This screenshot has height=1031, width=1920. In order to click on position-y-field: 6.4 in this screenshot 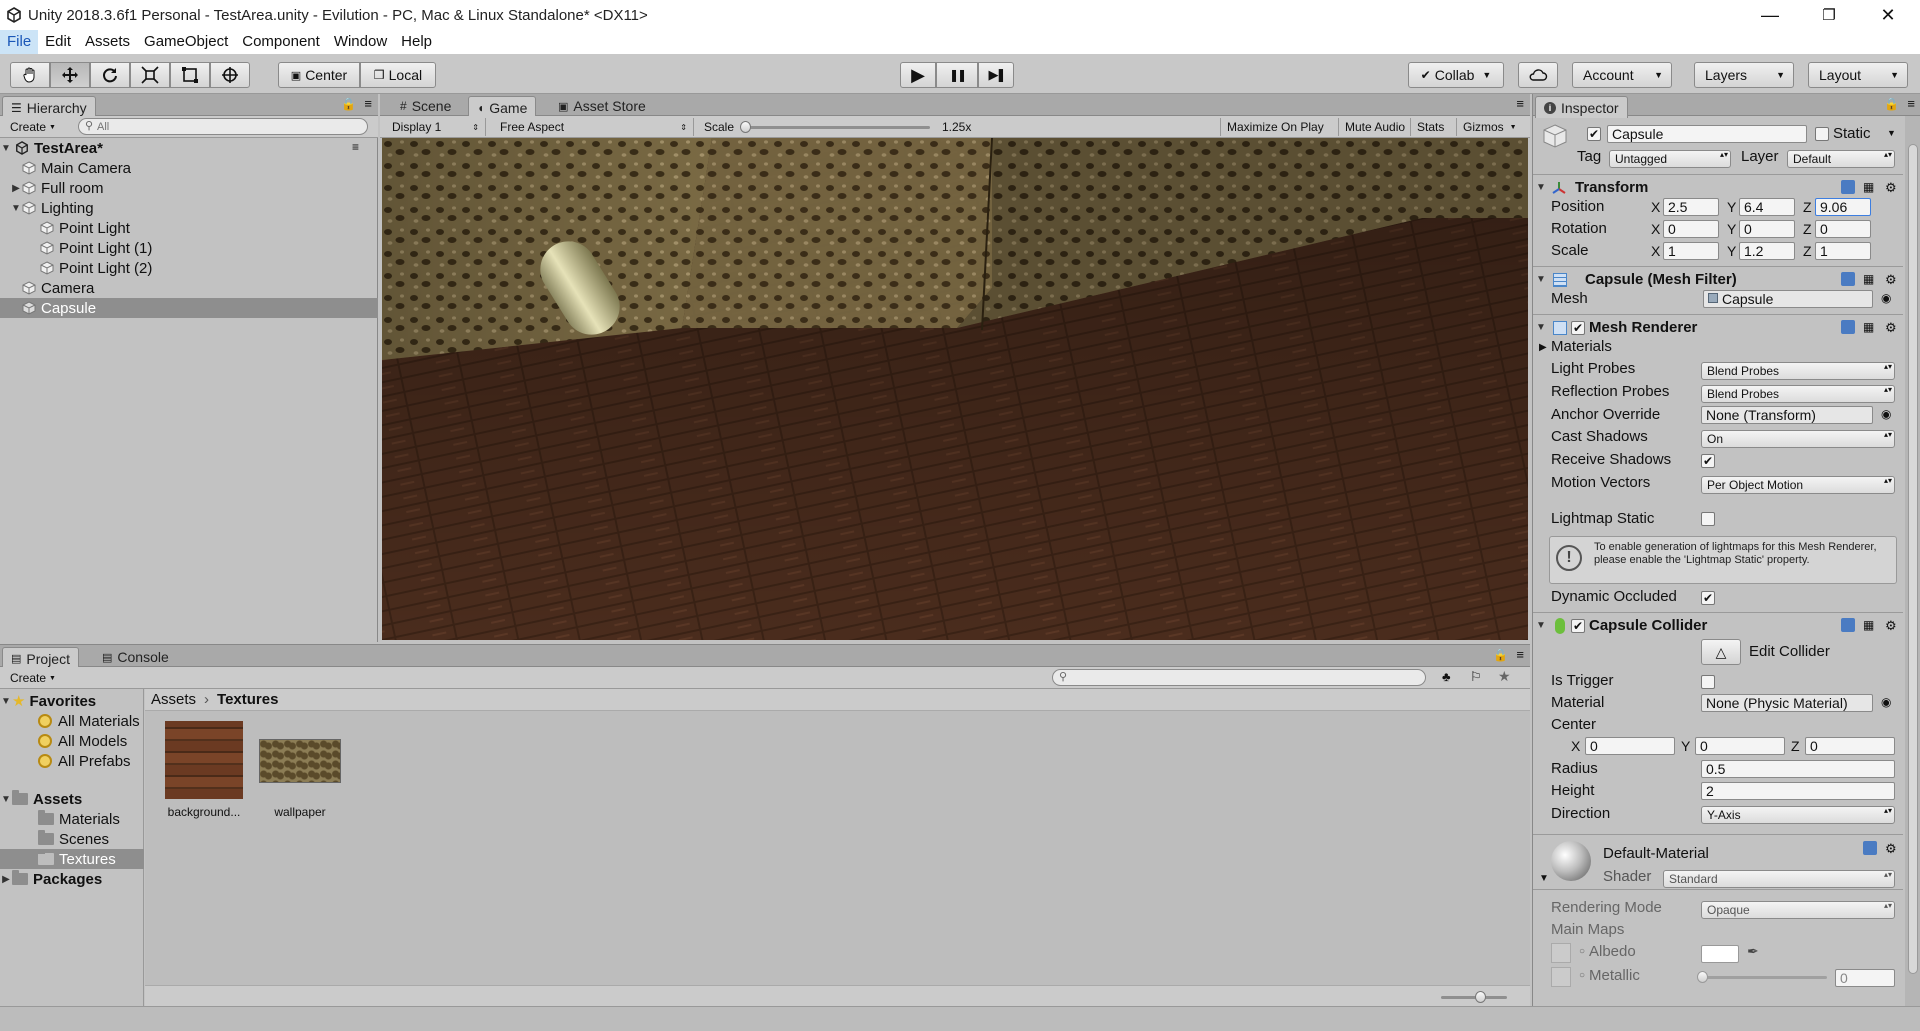, I will do `click(1767, 207)`.